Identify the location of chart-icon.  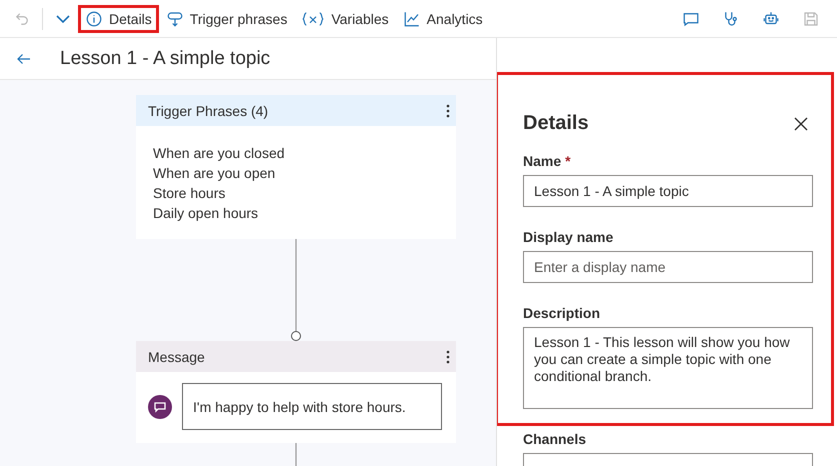
(411, 19).